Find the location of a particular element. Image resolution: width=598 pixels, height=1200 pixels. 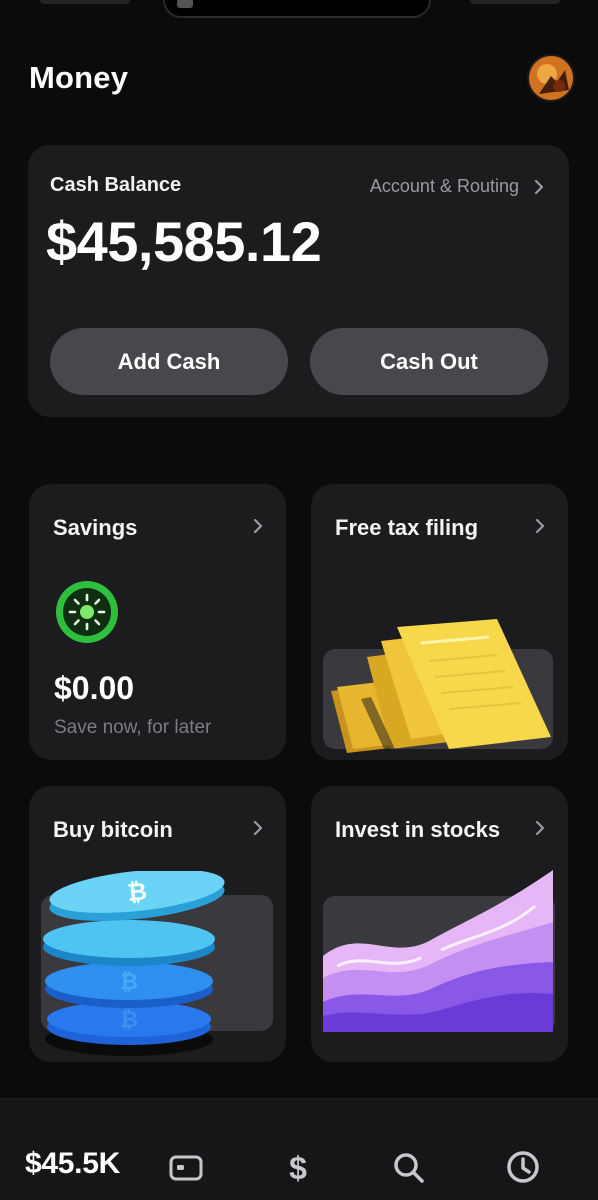

savings-subtitle: Save now, for later is located at coordinates (133, 727).